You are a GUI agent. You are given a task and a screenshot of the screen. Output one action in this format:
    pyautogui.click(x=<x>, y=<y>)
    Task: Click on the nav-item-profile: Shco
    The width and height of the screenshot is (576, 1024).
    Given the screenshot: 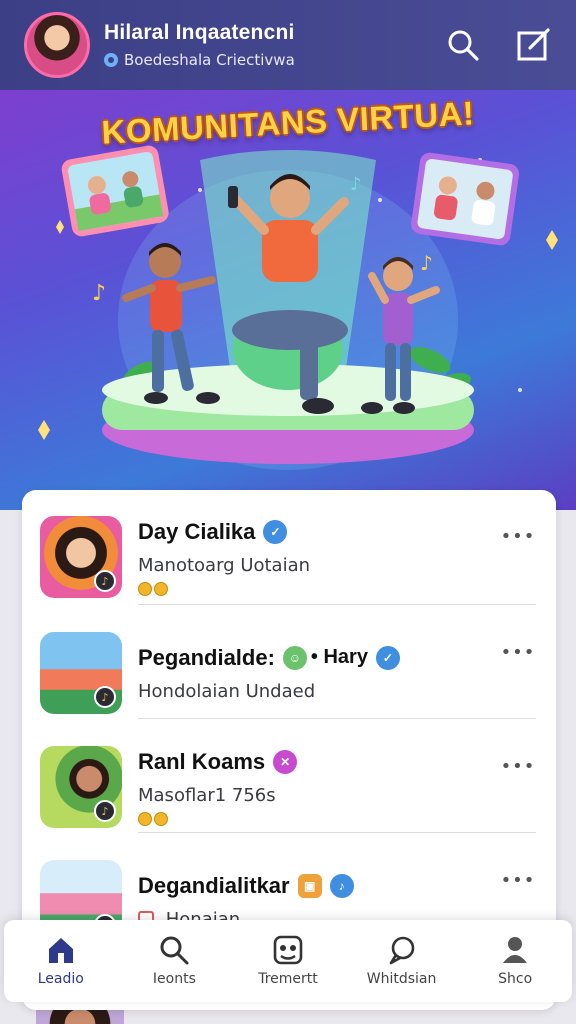 What is the action you would take?
    pyautogui.click(x=515, y=961)
    